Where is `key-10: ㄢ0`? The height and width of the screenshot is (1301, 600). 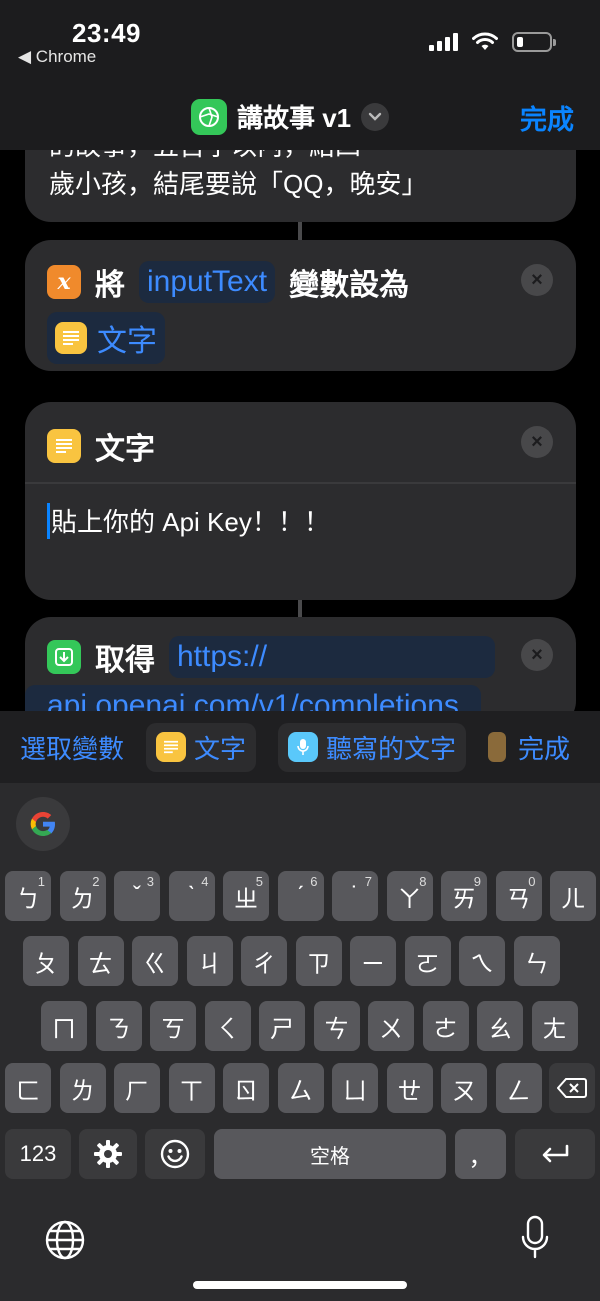 key-10: ㄢ0 is located at coordinates (518, 896).